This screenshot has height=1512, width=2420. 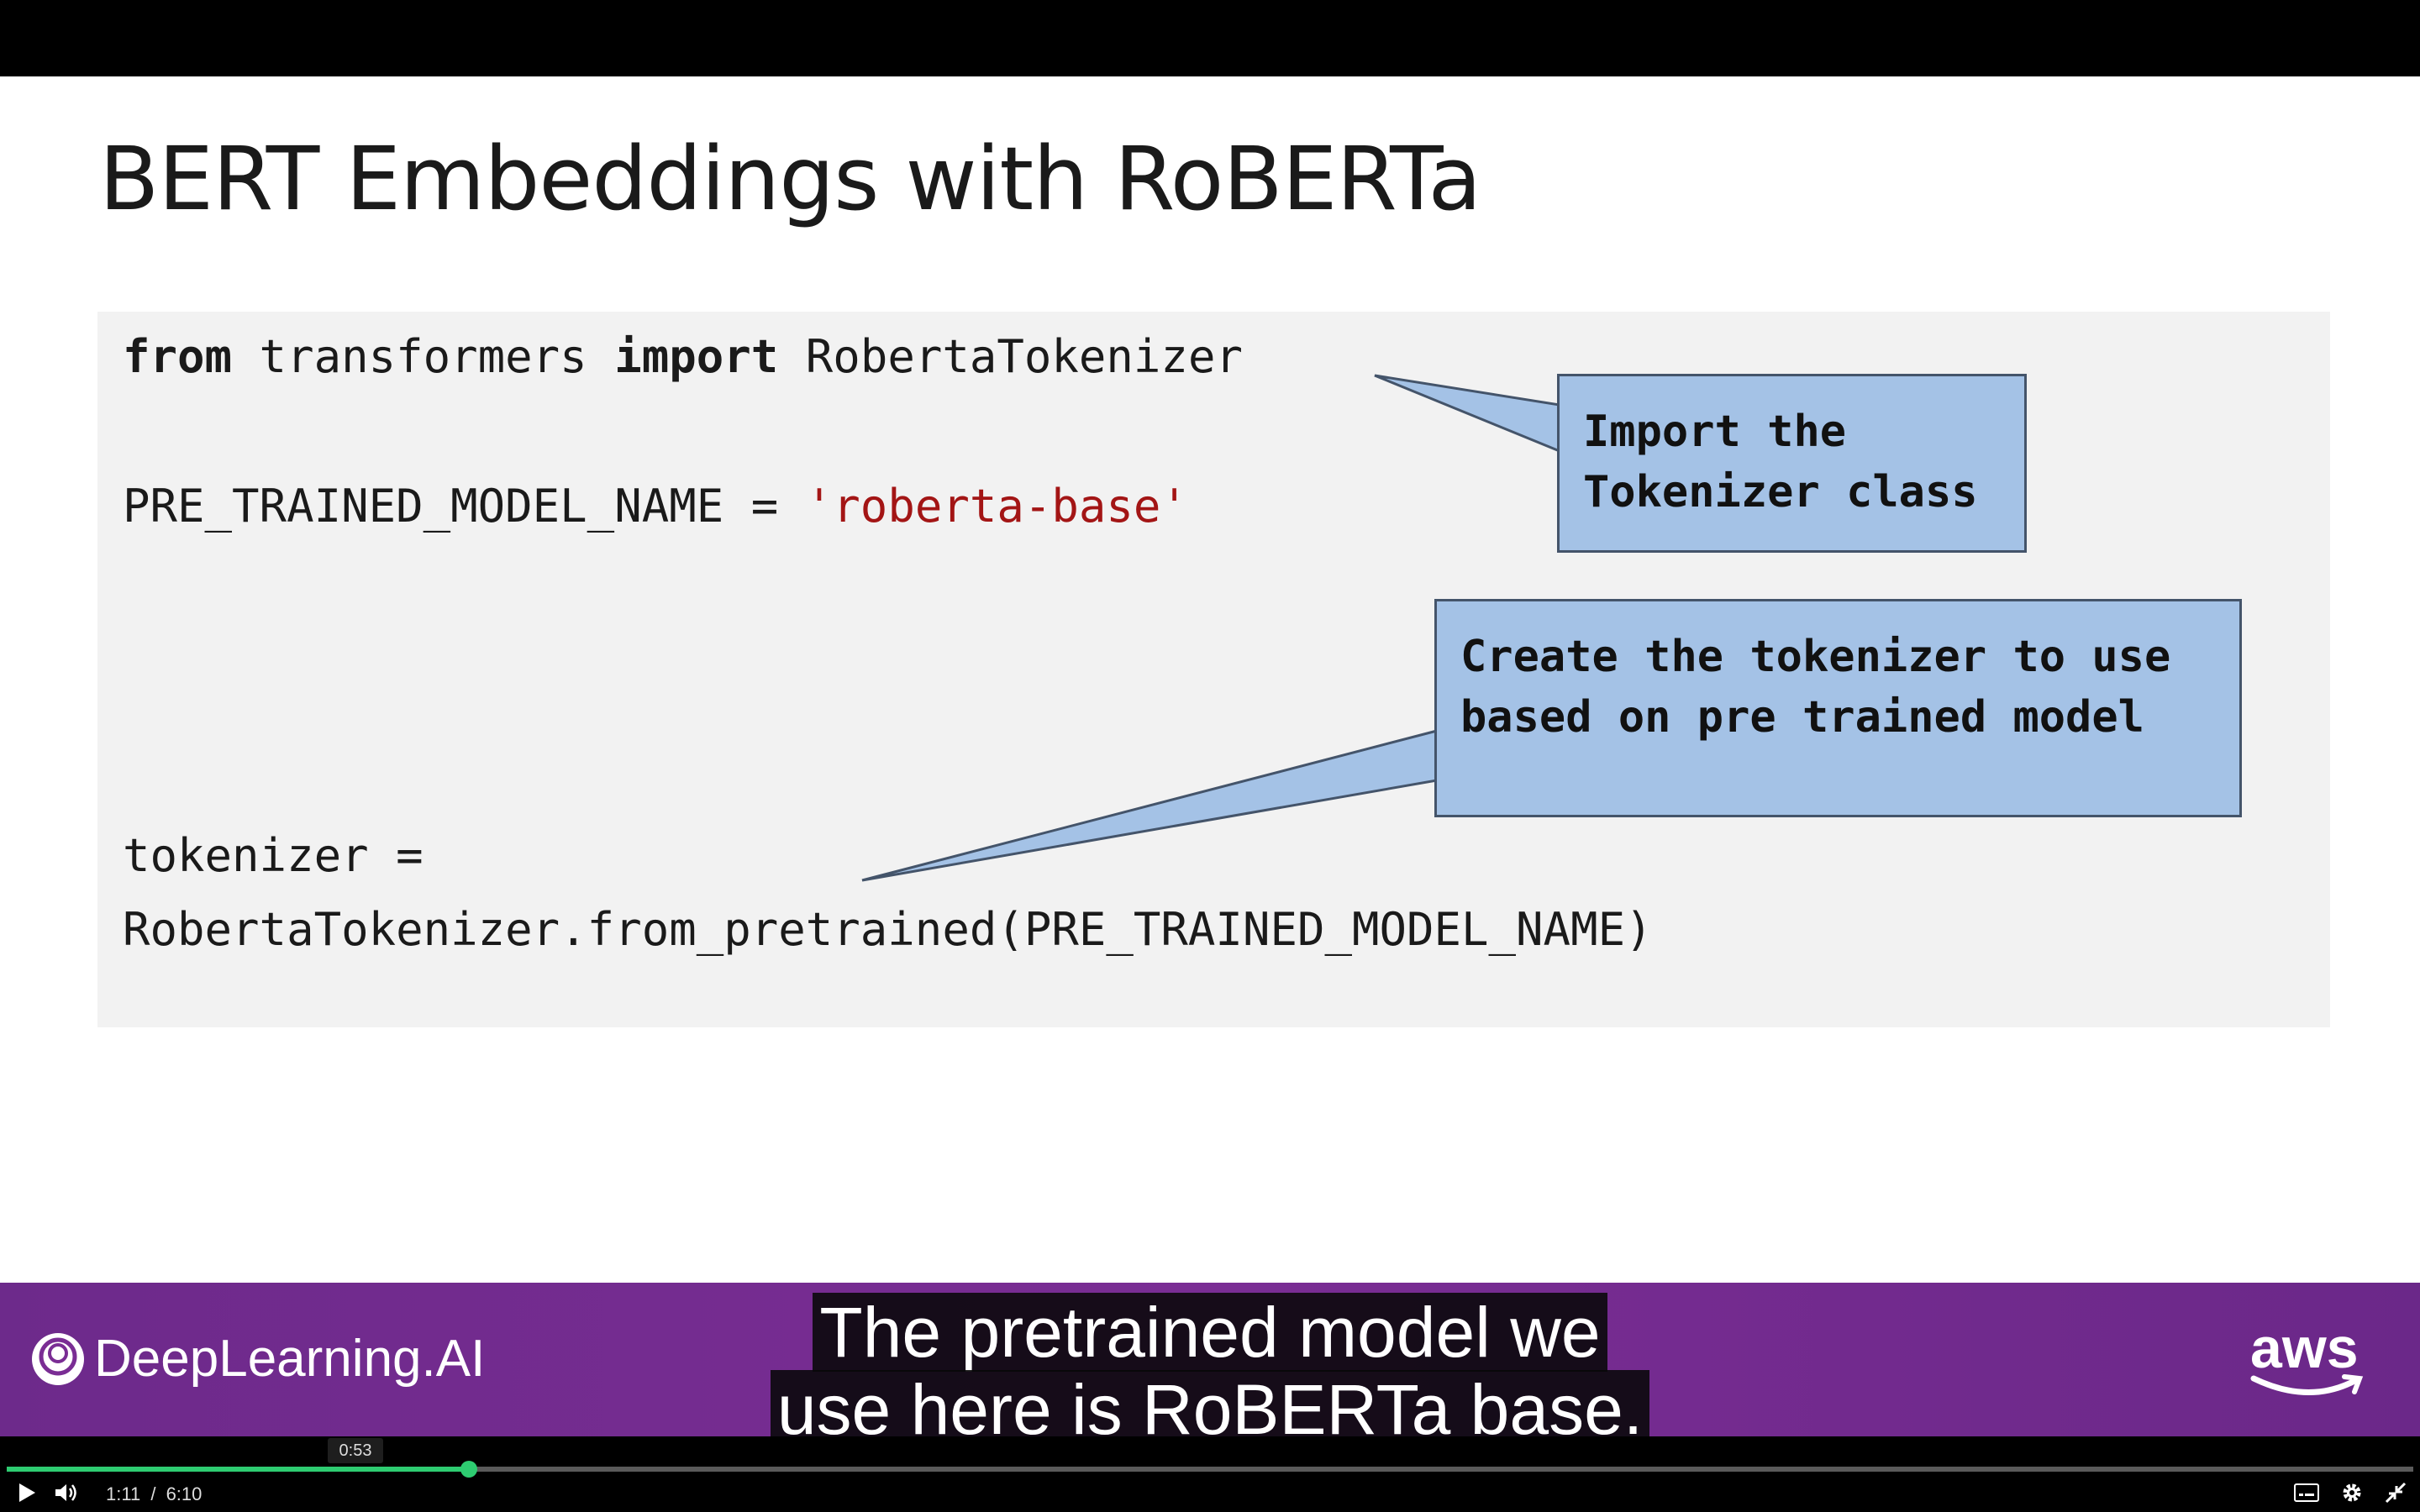 I want to click on caption-line-1: The pretrained model we, so click(x=1210, y=1332).